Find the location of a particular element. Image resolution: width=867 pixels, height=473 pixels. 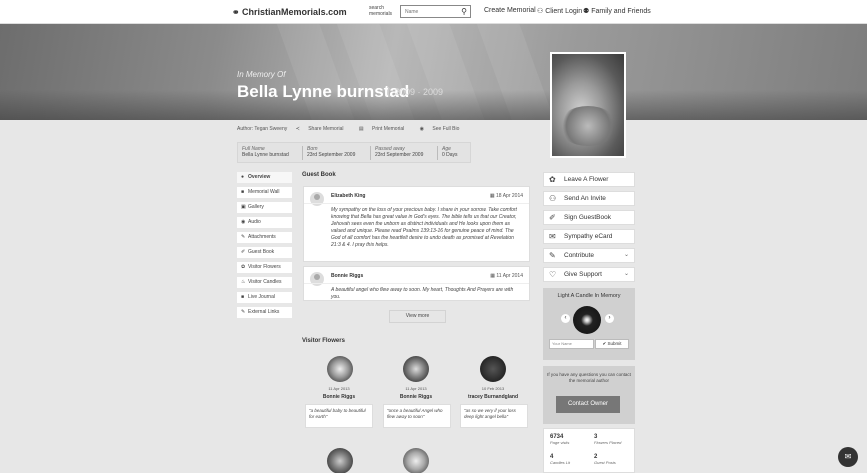

print-memorial-link: ▤ Print Memorial is located at coordinates (385, 129).